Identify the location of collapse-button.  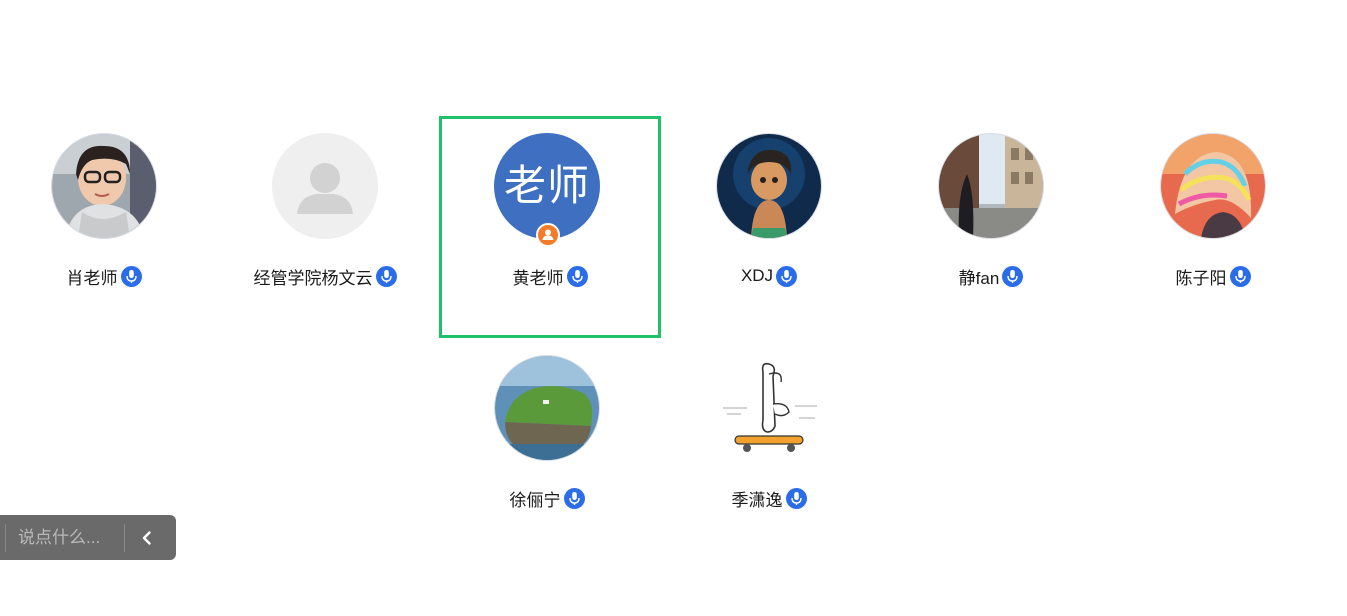
(147, 537).